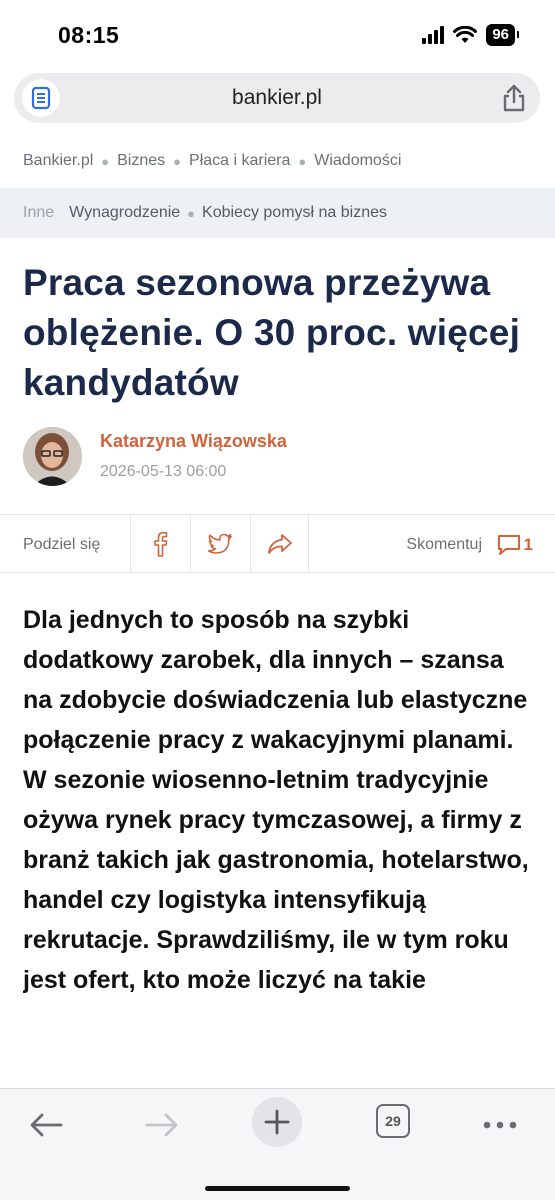 The image size is (555, 1200). I want to click on facebook-icon, so click(161, 544).